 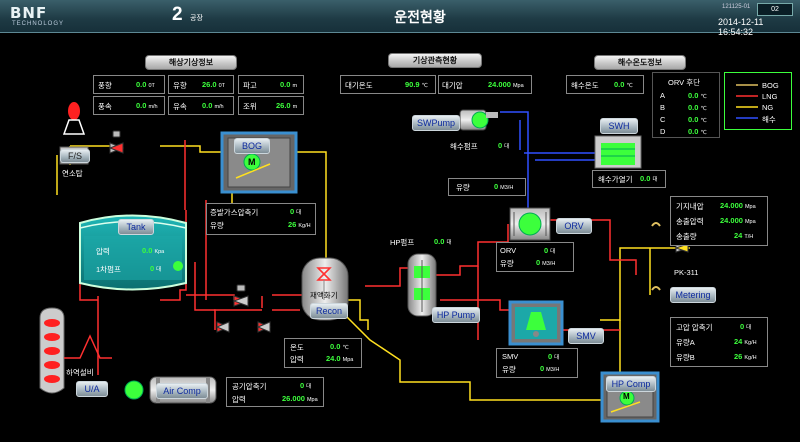 I want to click on fs-button: F/S, so click(x=75, y=156).